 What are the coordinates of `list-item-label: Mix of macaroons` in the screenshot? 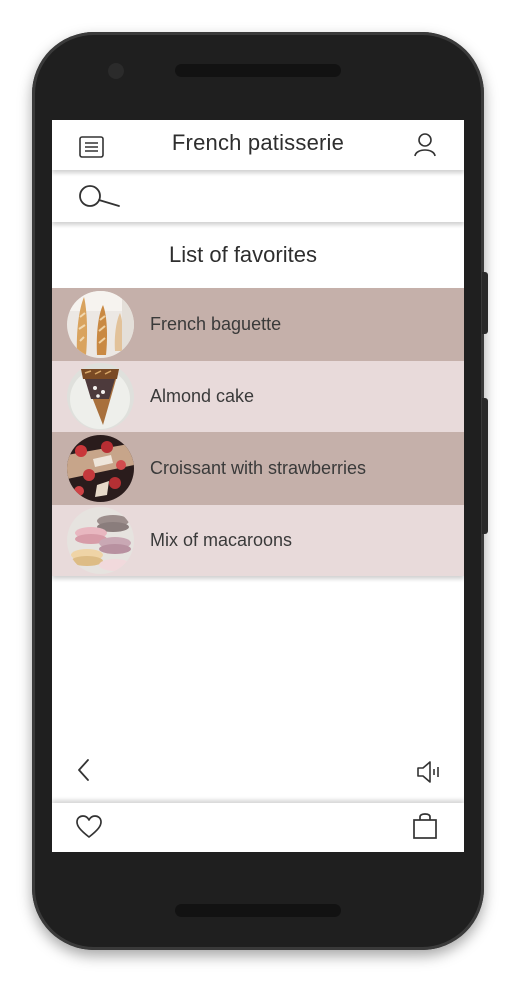 It's located at (221, 540).